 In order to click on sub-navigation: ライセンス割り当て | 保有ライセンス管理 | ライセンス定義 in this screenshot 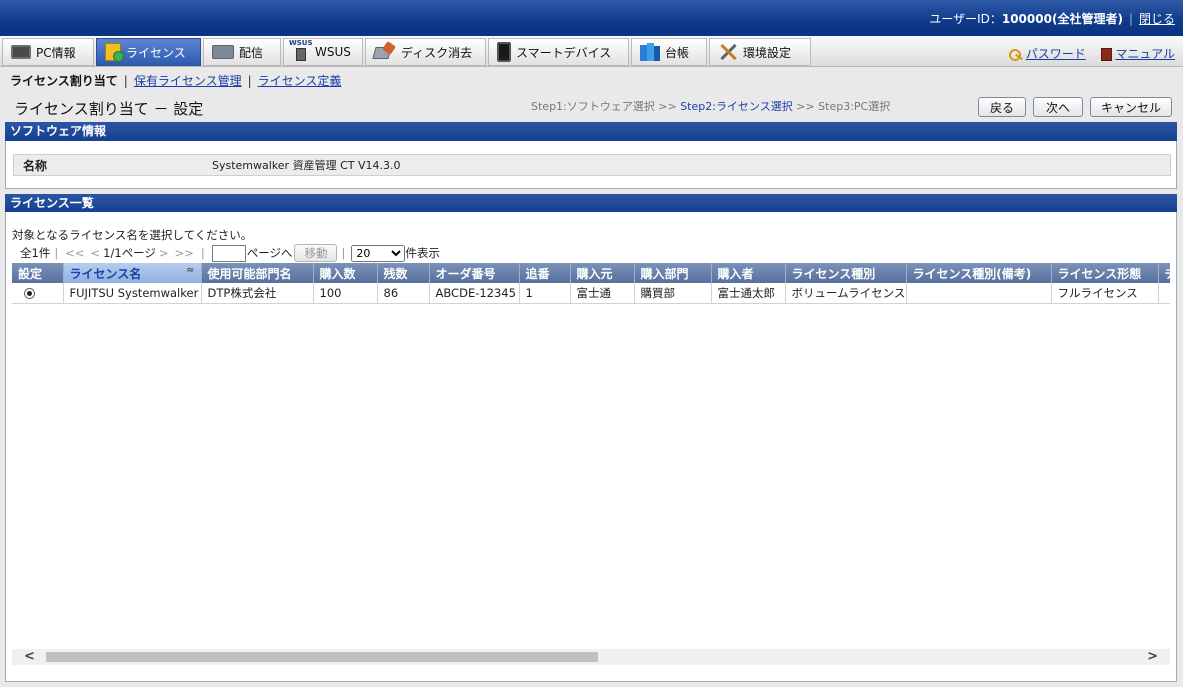, I will do `click(175, 80)`.